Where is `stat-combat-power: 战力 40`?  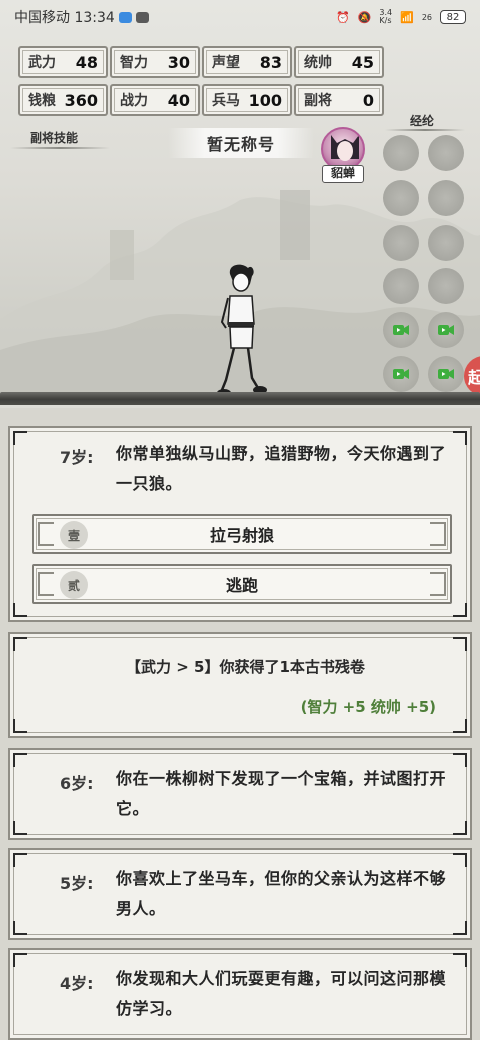 stat-combat-power: 战力 40 is located at coordinates (155, 100).